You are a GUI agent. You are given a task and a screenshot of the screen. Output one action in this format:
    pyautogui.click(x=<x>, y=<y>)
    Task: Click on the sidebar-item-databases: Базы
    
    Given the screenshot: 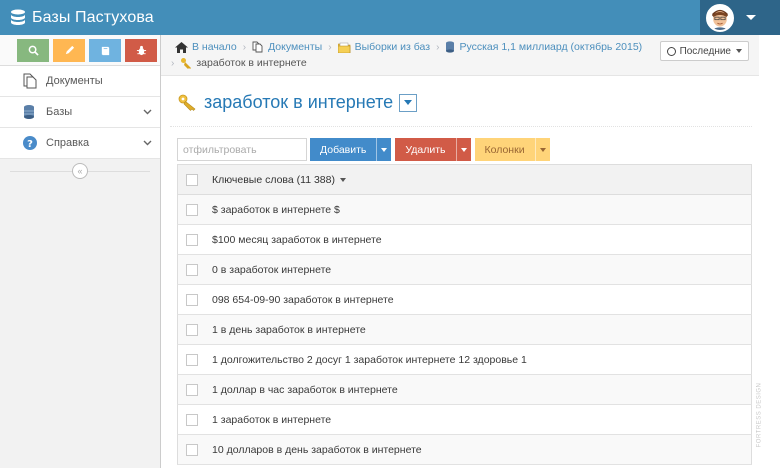 What is the action you would take?
    pyautogui.click(x=80, y=112)
    